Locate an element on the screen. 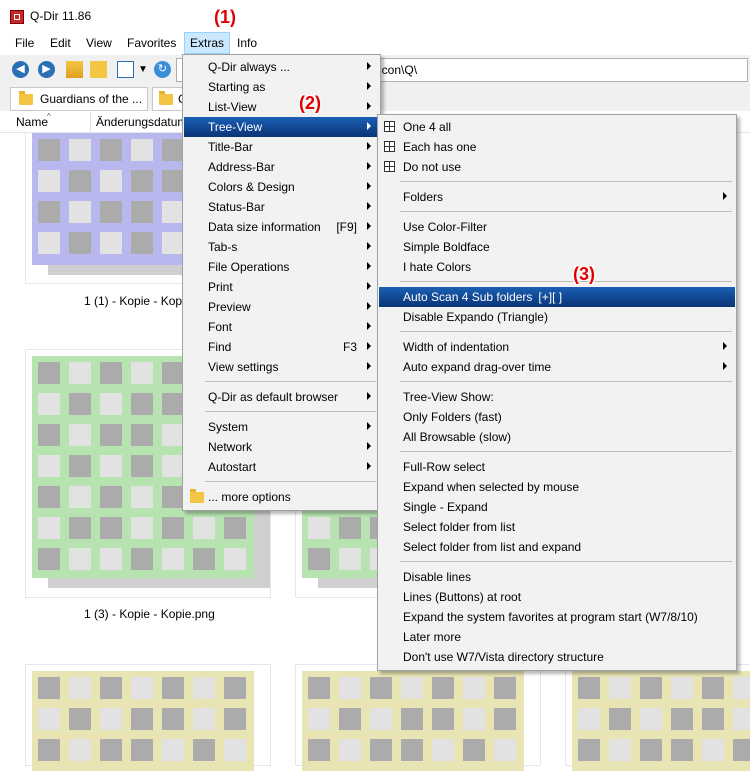 The width and height of the screenshot is (750, 771). tree-item-only-folders-fast: Only Folders (fast) is located at coordinates (557, 417).